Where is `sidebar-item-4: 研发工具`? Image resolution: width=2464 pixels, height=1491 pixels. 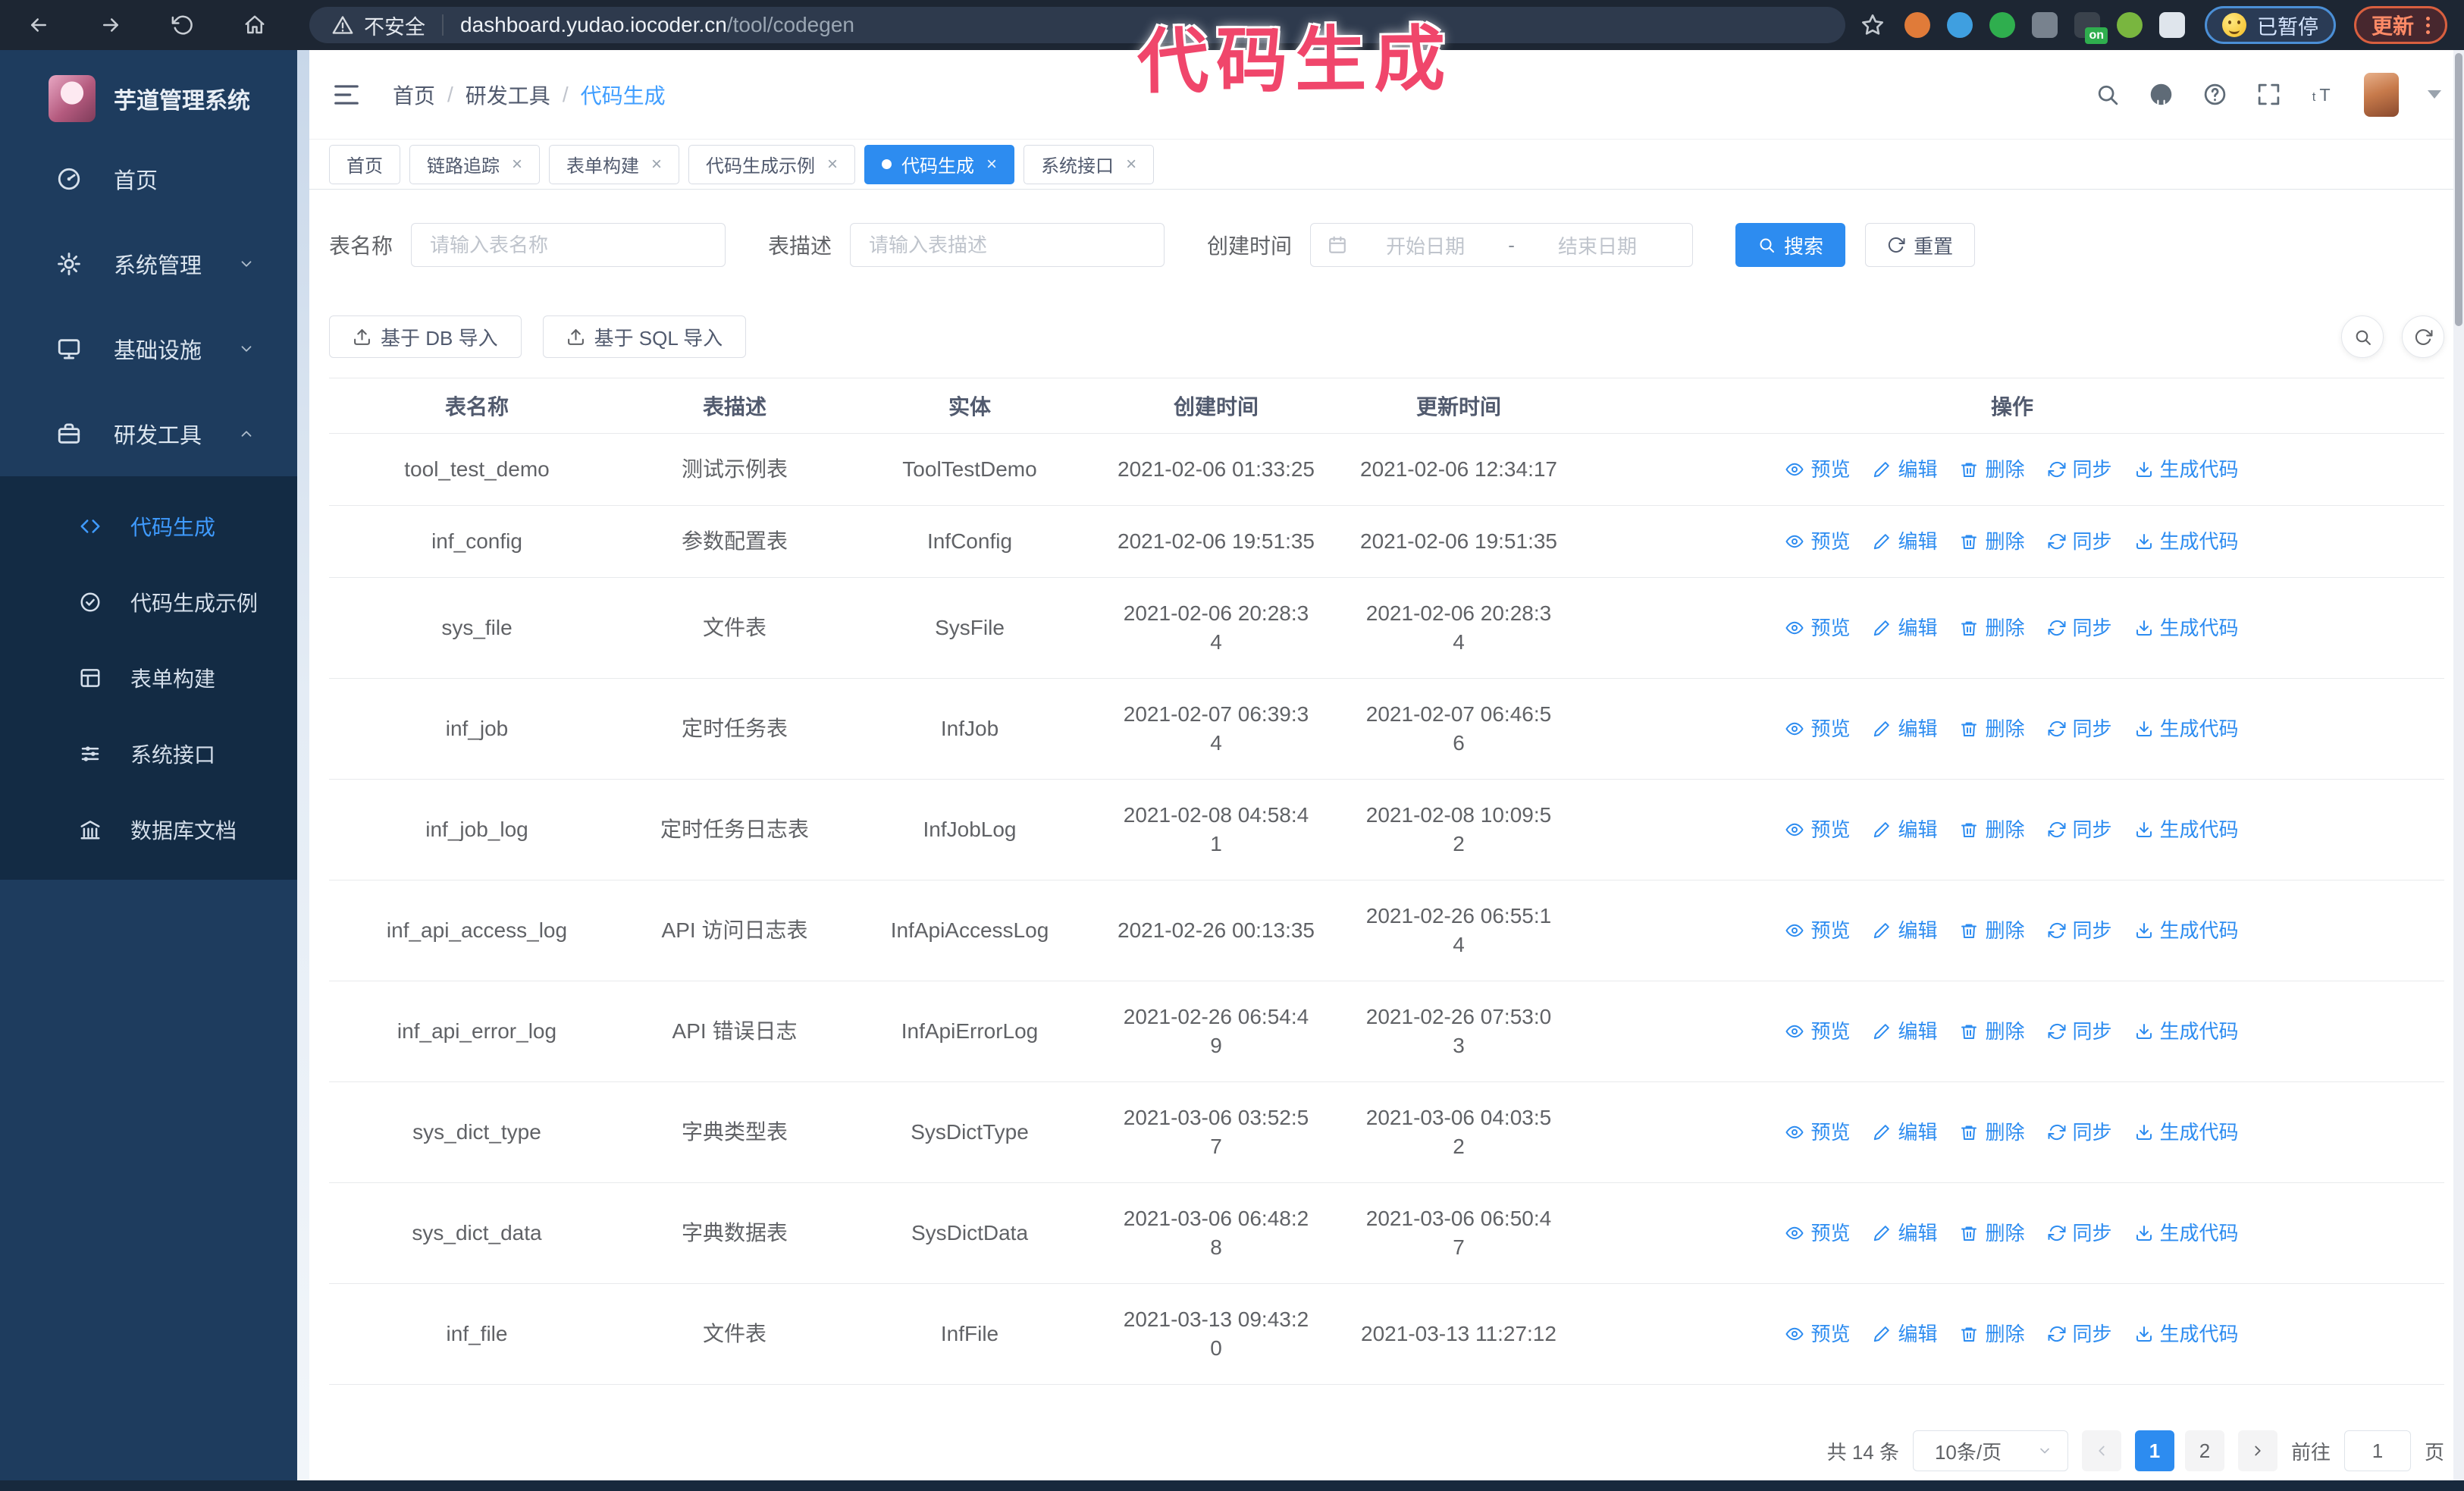
sidebar-item-4: 研发工具 is located at coordinates (148, 433).